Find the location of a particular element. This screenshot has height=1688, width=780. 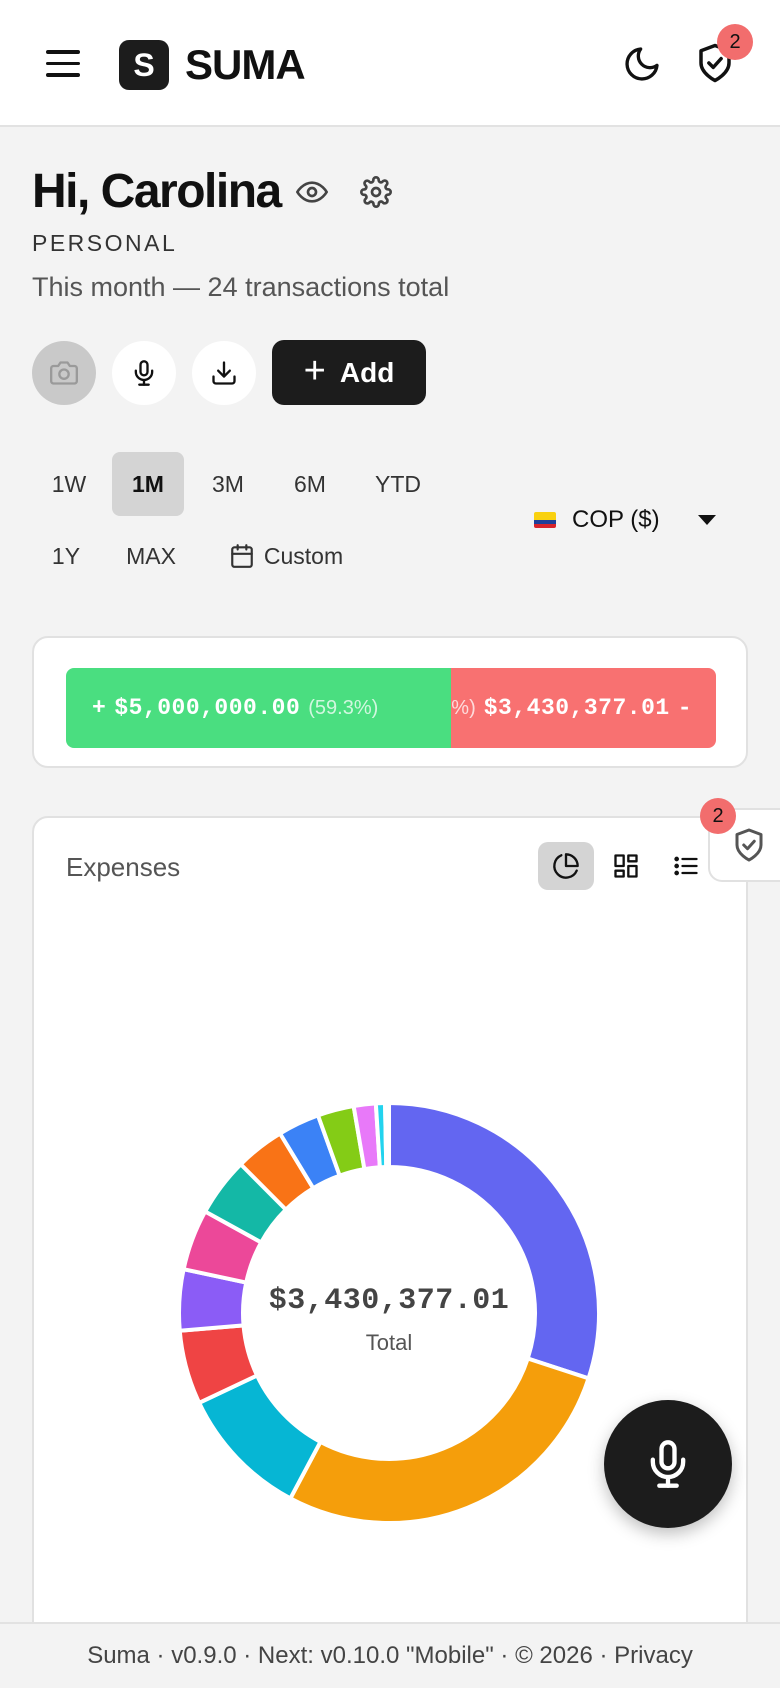

security-badge: 2 is located at coordinates (735, 42).